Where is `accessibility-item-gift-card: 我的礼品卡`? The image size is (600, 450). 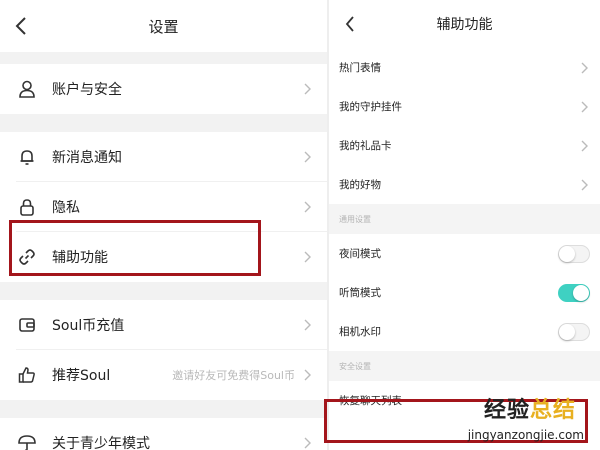
accessibility-item-gift-card: 我的礼品卡 is located at coordinates (464, 145).